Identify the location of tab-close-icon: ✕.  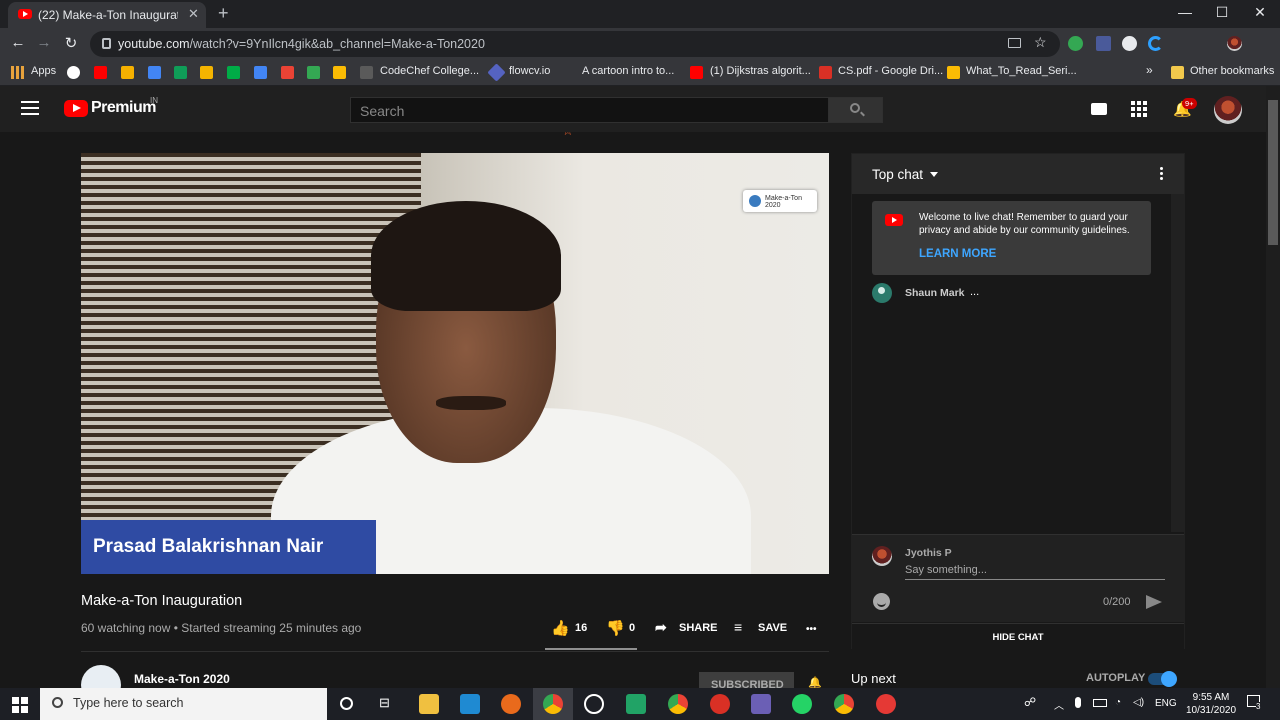
(193, 14).